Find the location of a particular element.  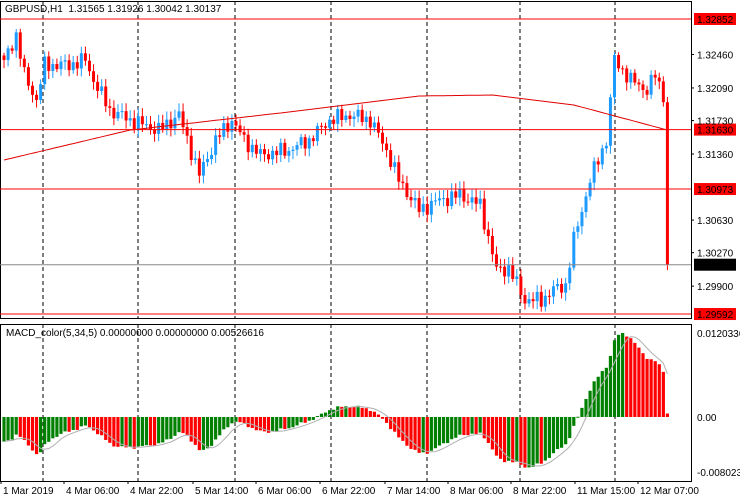

level-price-label: 1.30973 is located at coordinates (715, 190).